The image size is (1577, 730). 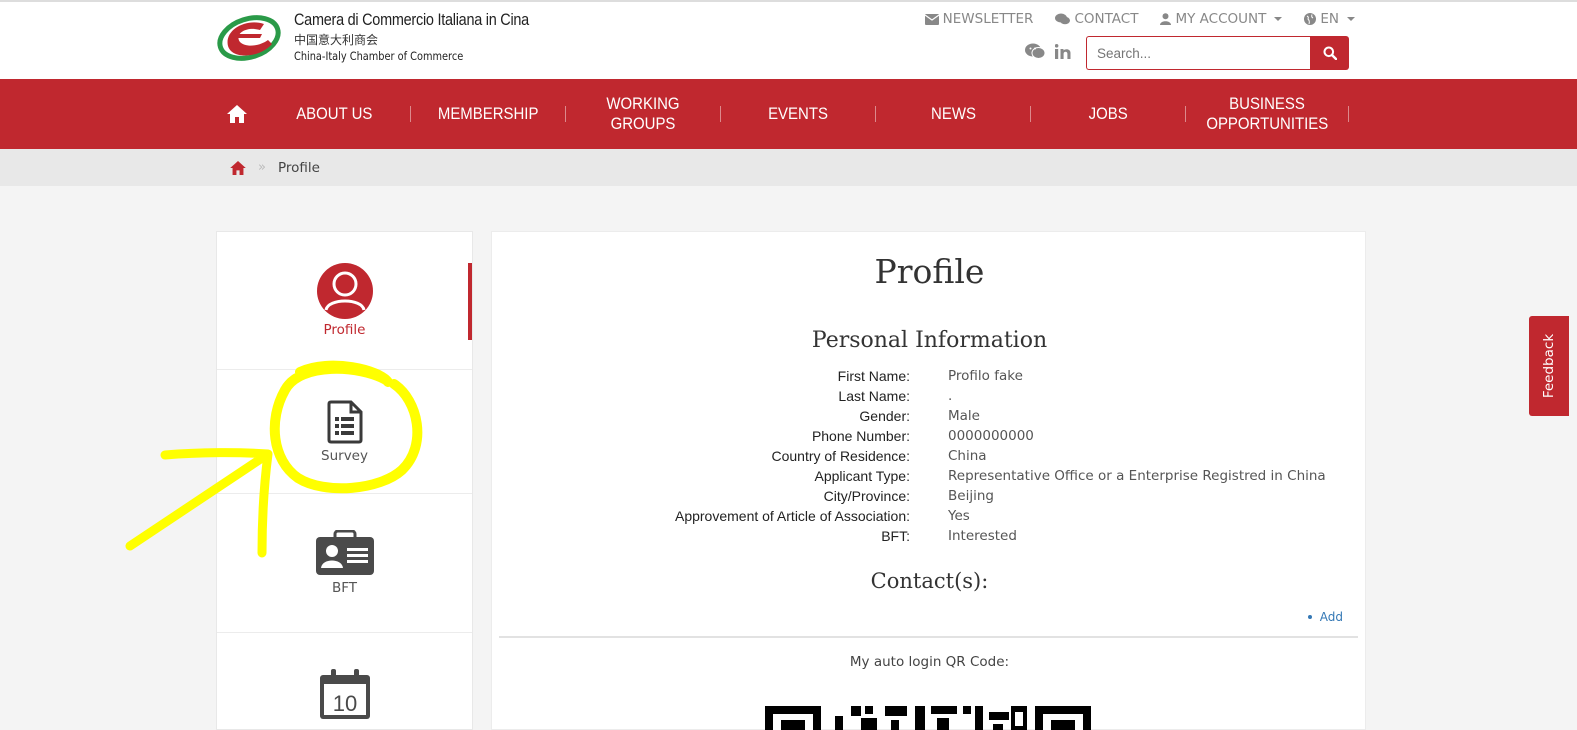 I want to click on contact-link: CONTACT, so click(x=1096, y=19).